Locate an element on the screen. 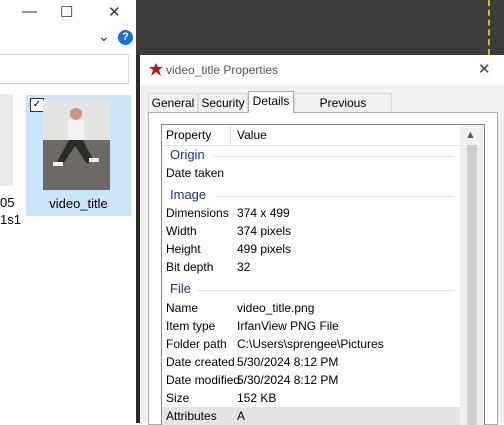 This screenshot has height=425, width=504. maximize-button: ☐ is located at coordinates (66, 12).